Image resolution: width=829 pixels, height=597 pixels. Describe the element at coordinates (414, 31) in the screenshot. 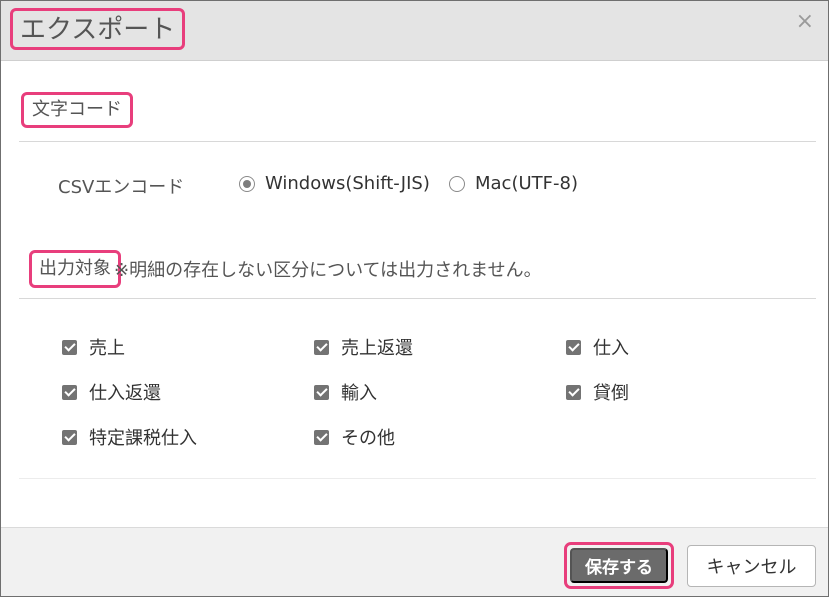

I see `dialog-header: エクスポート ×` at that location.